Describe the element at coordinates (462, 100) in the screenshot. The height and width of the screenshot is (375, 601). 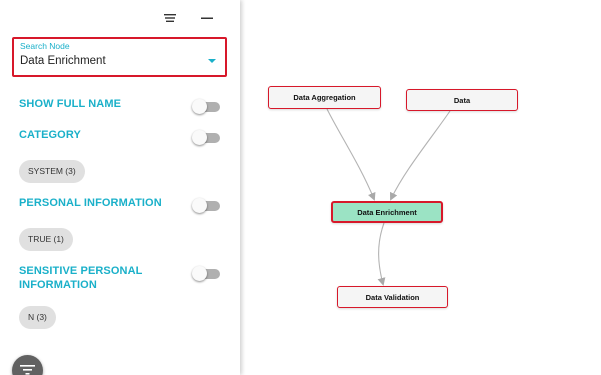
I see `node-data: Data` at that location.